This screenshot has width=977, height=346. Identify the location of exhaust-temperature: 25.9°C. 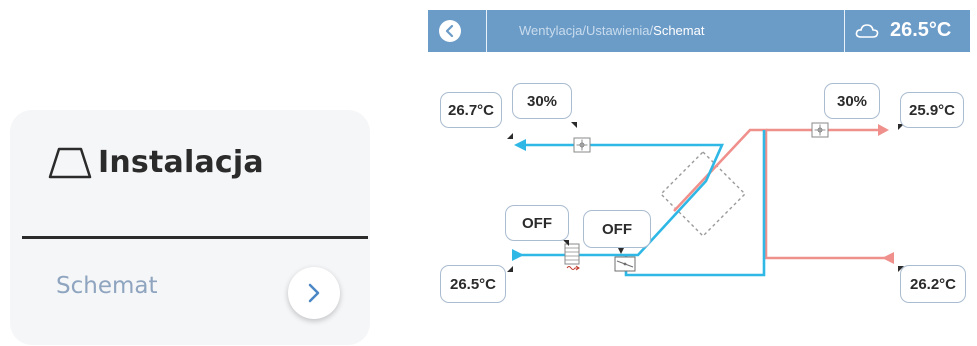
(932, 110).